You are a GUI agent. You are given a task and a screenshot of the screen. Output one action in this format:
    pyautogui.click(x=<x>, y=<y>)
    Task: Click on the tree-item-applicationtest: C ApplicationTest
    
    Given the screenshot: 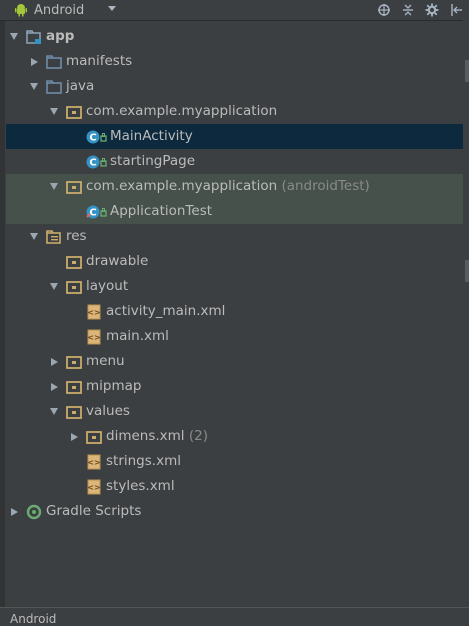 What is the action you would take?
    pyautogui.click(x=235, y=211)
    